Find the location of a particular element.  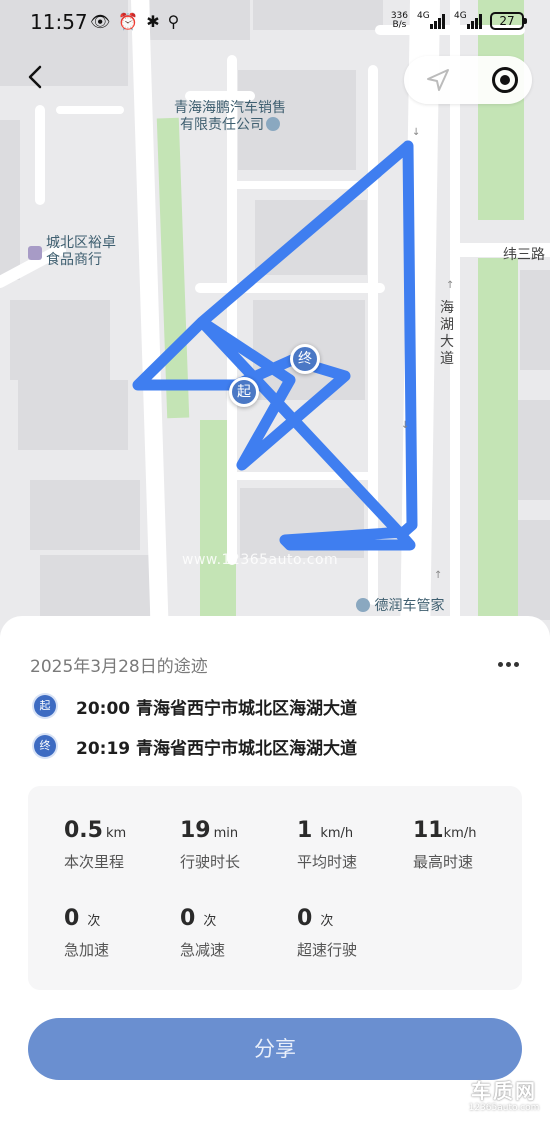

stat-speeding: 0次 超速行驶 is located at coordinates (352, 933).